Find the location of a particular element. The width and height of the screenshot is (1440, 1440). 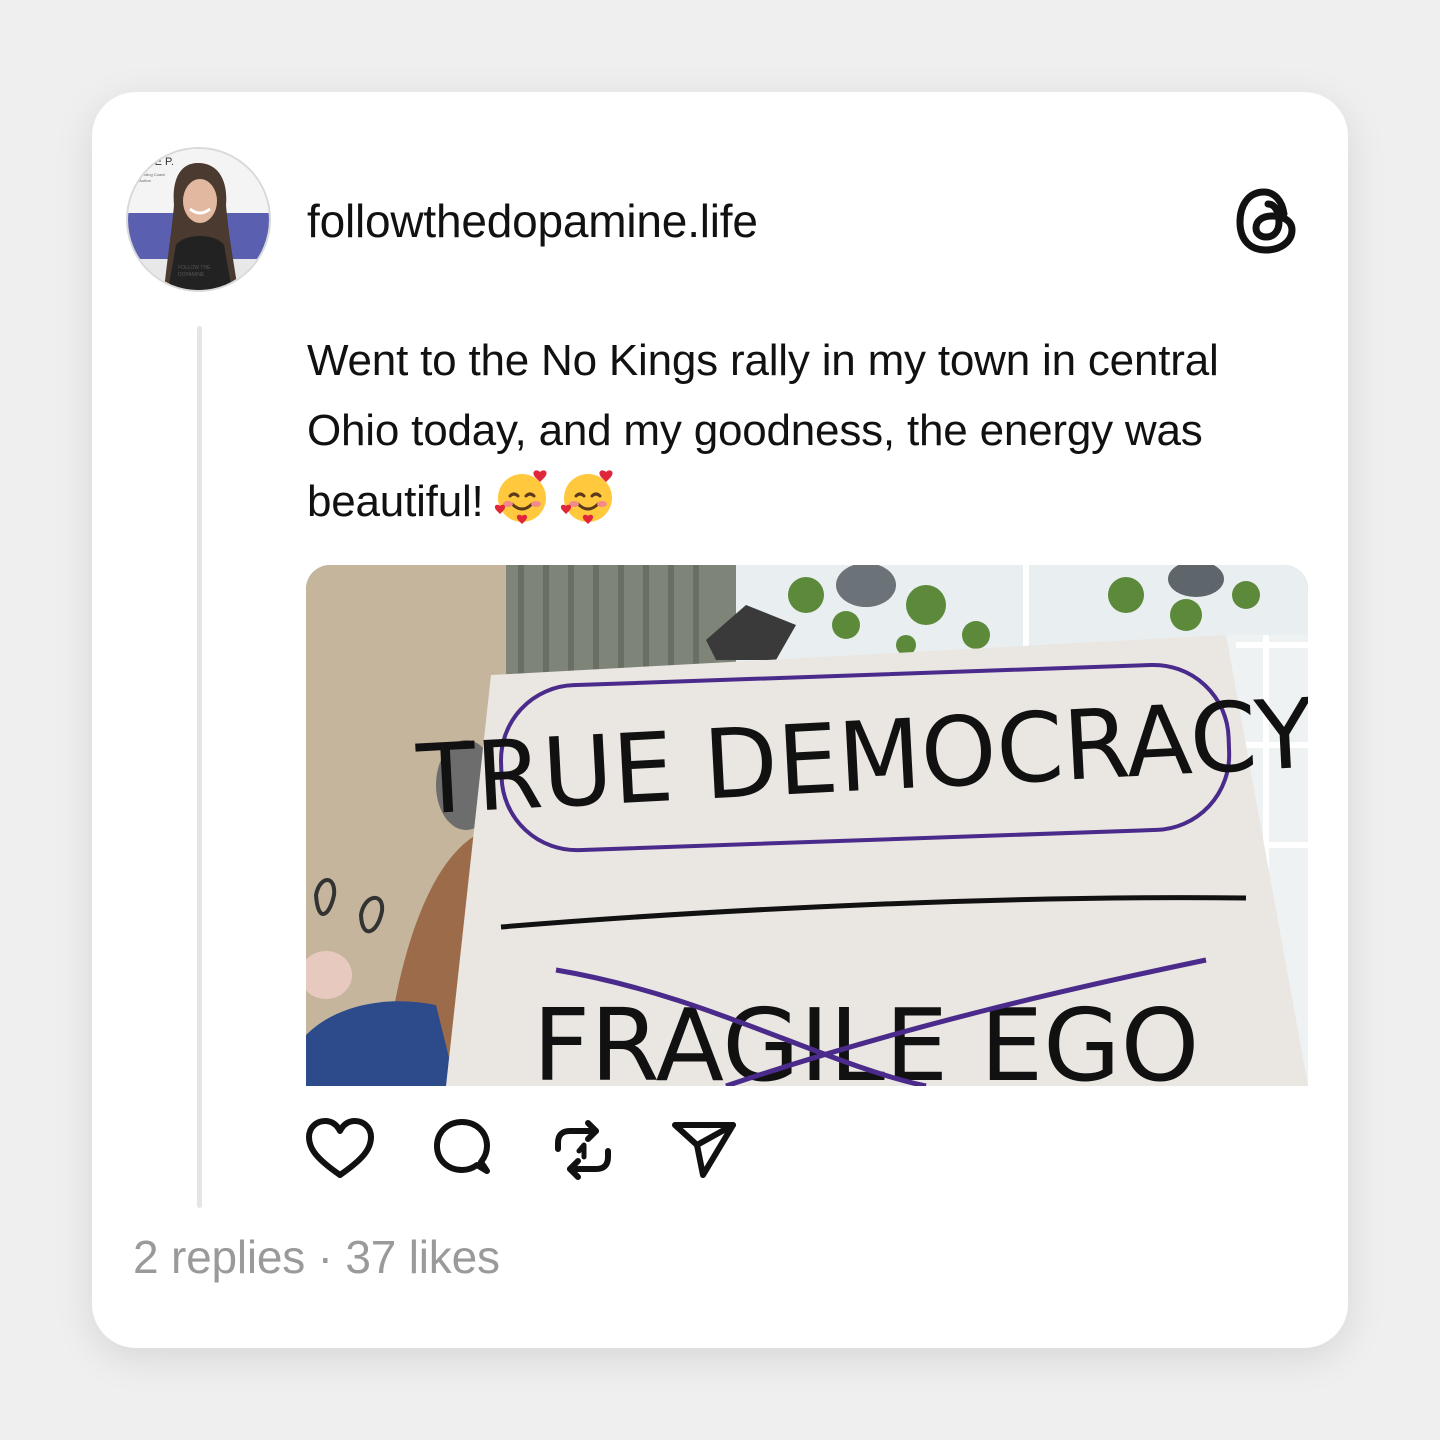

post-stats: 2 replies · 37 likes is located at coordinates (316, 1257).